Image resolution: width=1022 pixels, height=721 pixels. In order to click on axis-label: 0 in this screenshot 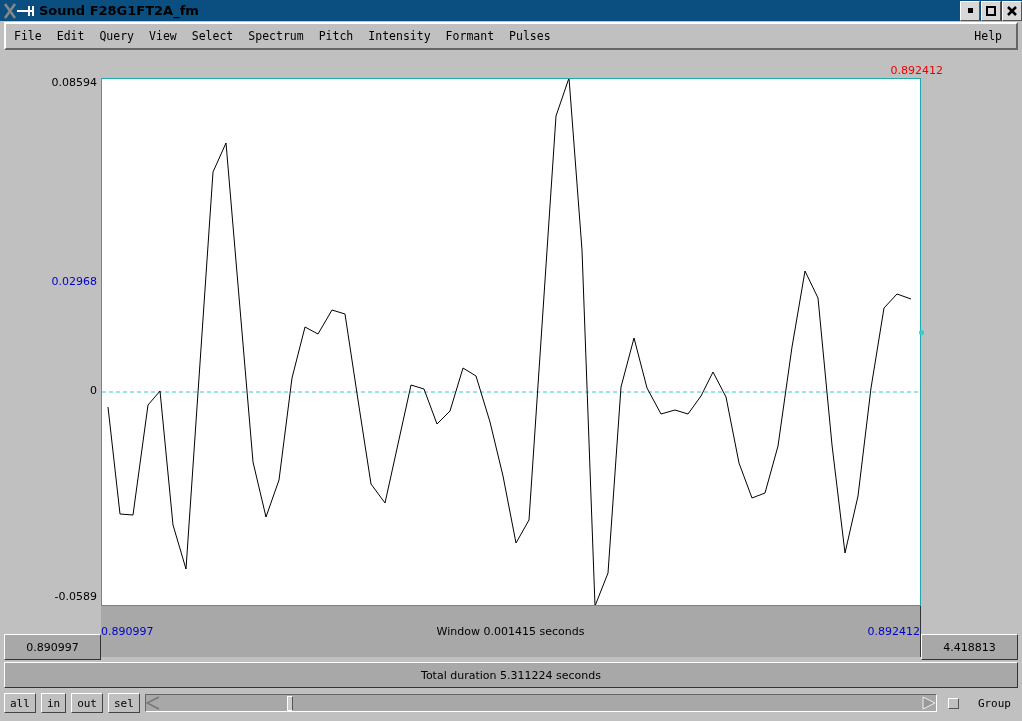, I will do `click(93, 390)`.